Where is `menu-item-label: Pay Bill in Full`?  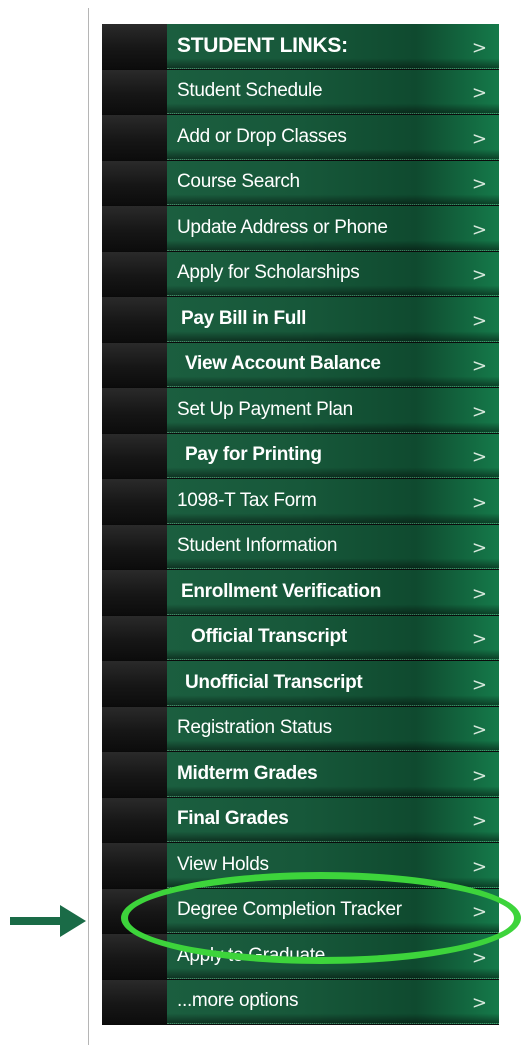 menu-item-label: Pay Bill in Full is located at coordinates (244, 318).